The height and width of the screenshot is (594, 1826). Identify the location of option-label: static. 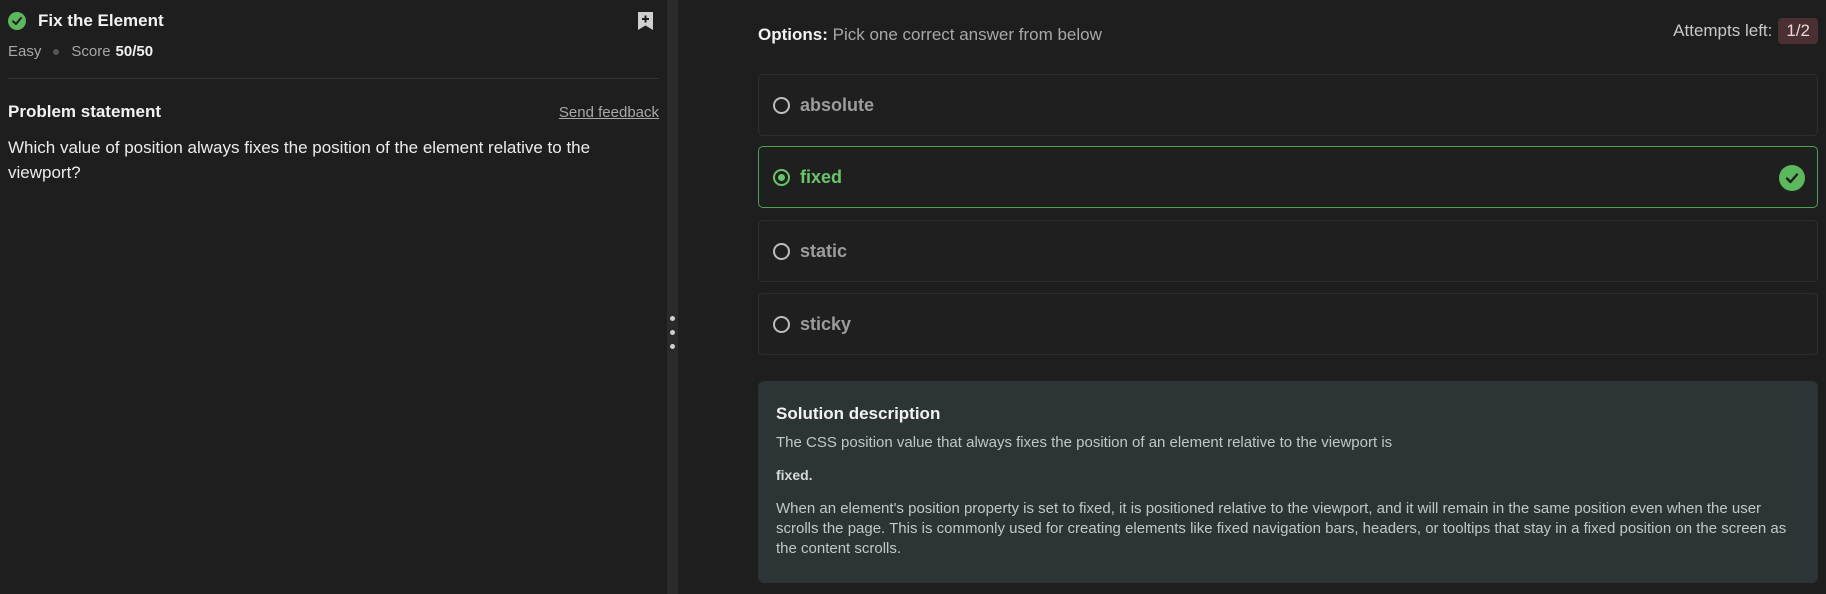
(824, 250).